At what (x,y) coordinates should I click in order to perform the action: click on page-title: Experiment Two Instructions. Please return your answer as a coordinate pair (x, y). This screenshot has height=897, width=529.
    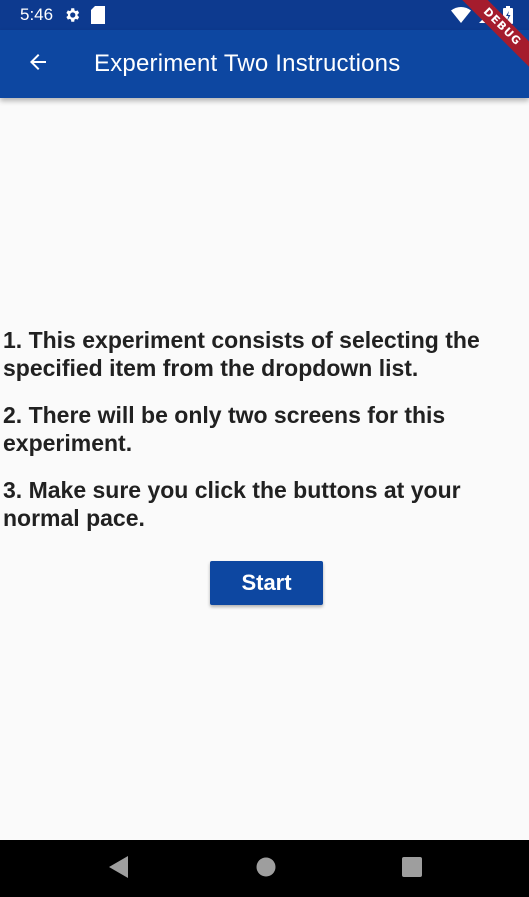
    Looking at the image, I should click on (247, 63).